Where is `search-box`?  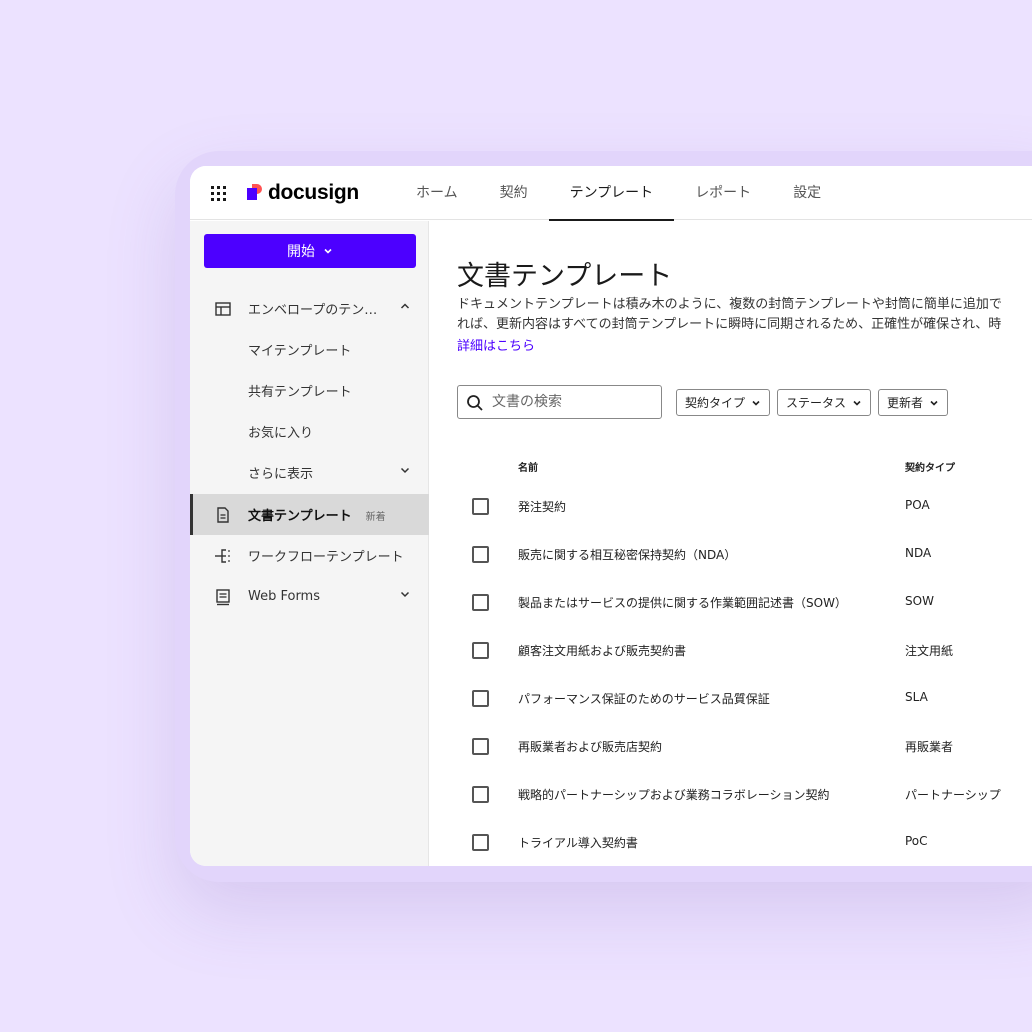
search-box is located at coordinates (559, 402).